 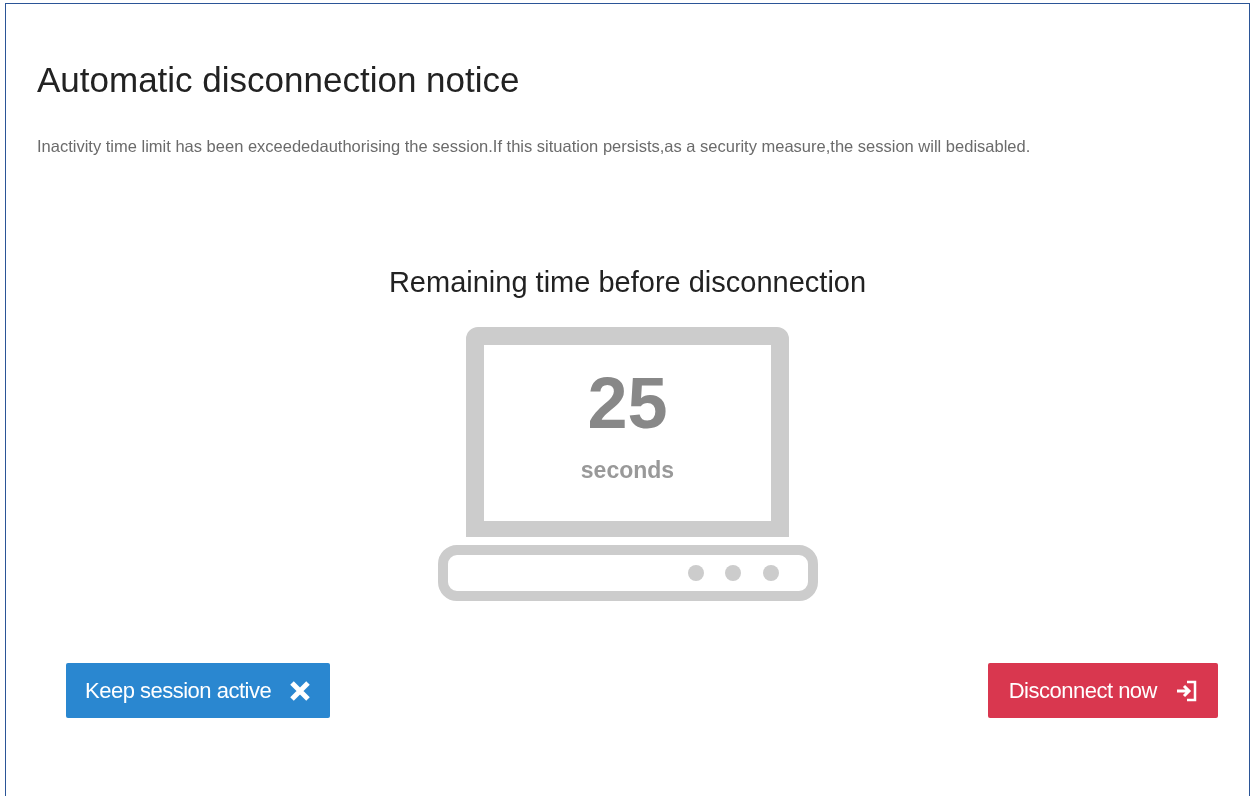 I want to click on dialog-title: Automatic disconnection notice, so click(x=279, y=80).